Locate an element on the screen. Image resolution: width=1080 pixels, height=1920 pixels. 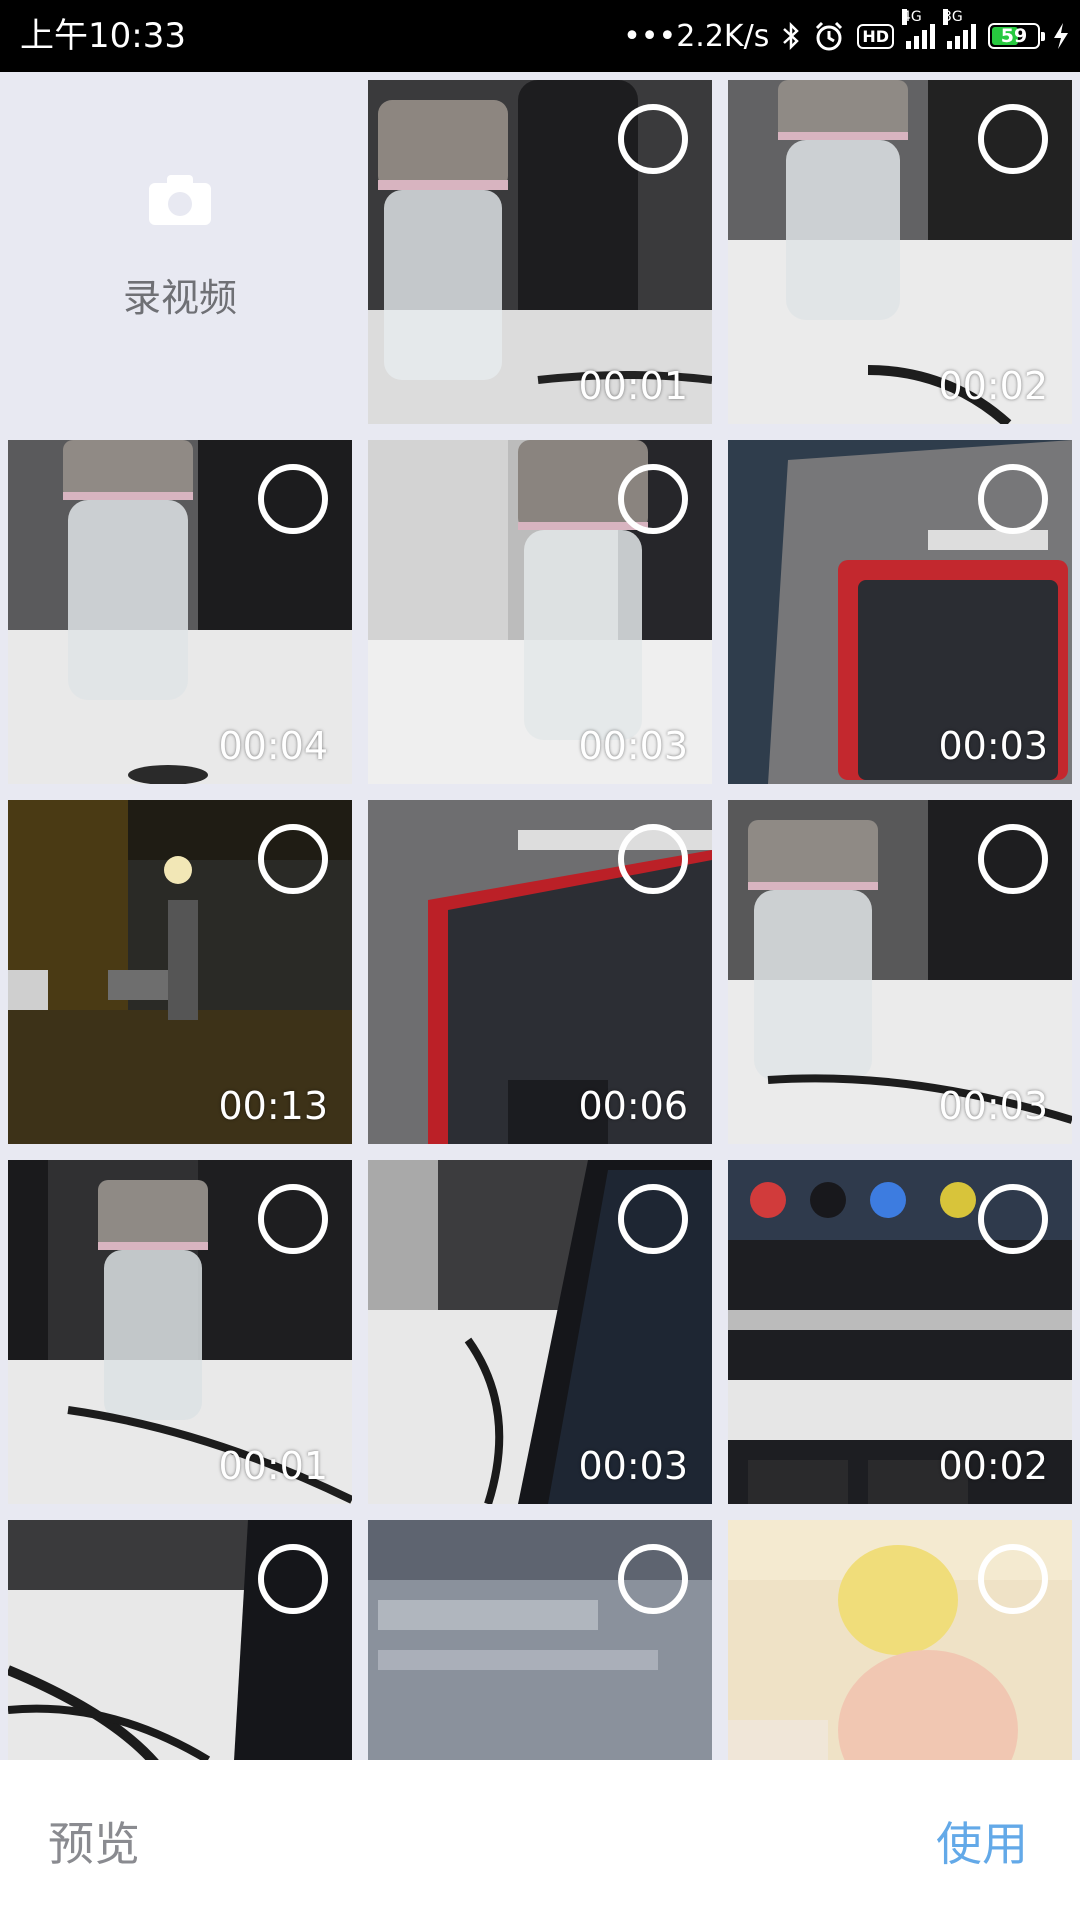
video-duration: 00:04 is located at coordinates (273, 746).